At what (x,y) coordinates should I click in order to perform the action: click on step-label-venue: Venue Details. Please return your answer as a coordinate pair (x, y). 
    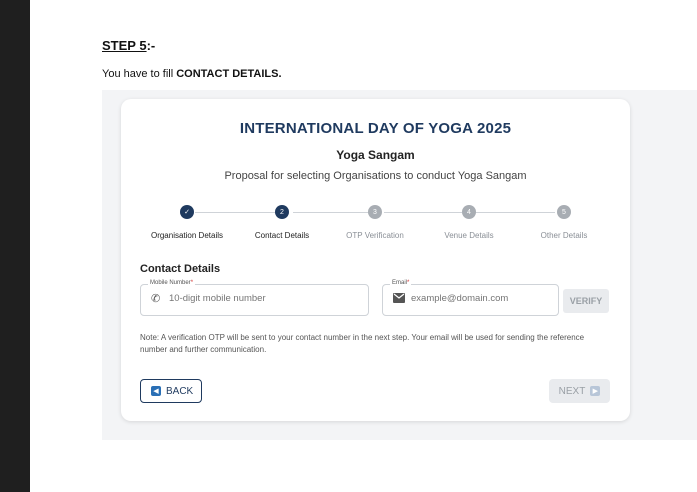
    Looking at the image, I should click on (469, 235).